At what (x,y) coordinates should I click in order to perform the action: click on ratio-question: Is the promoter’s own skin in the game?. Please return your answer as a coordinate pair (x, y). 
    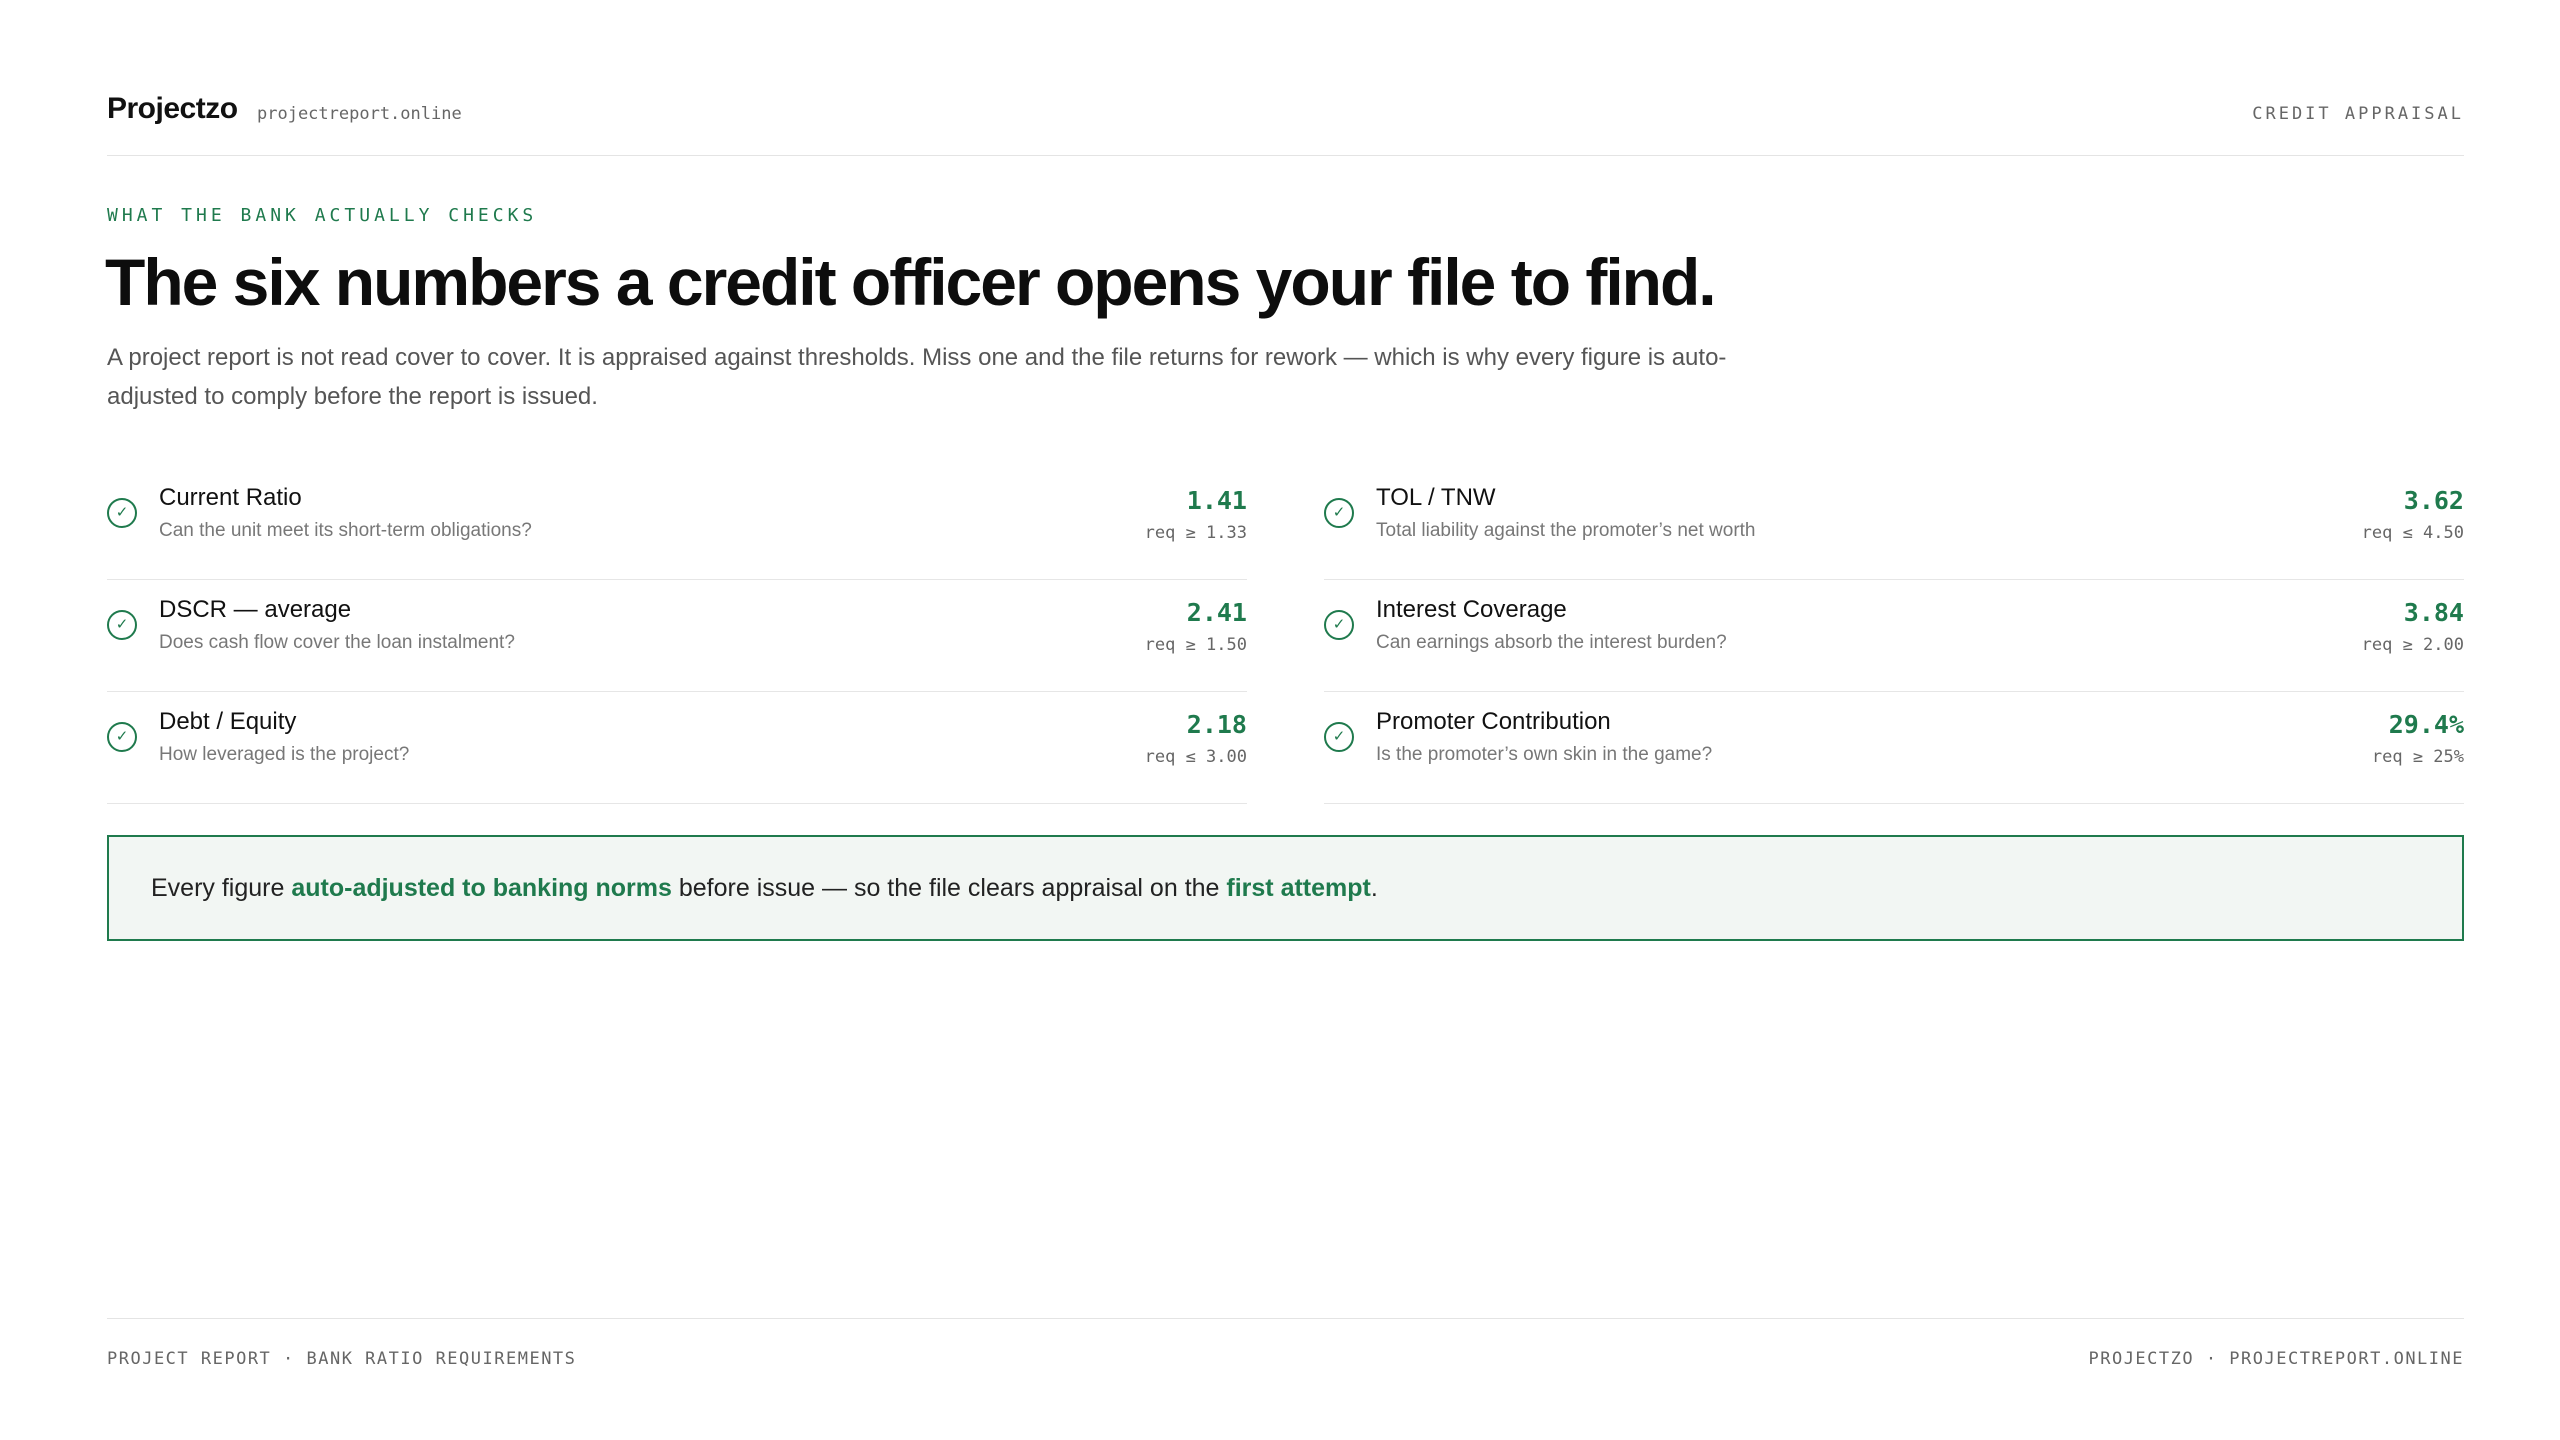
    Looking at the image, I should click on (1544, 754).